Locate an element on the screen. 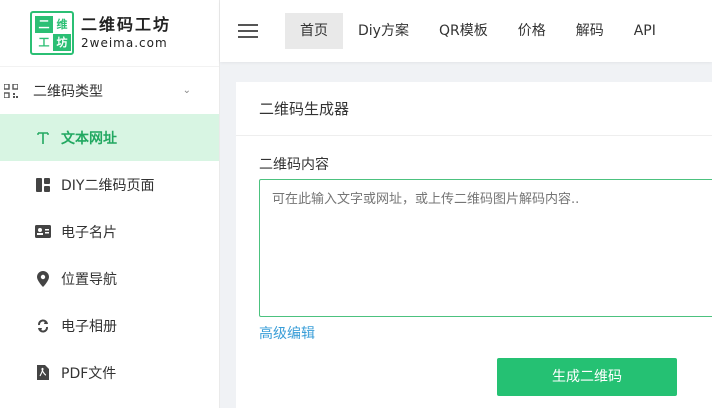  sidebar-item-text-url: 文本网址 is located at coordinates (109, 137).